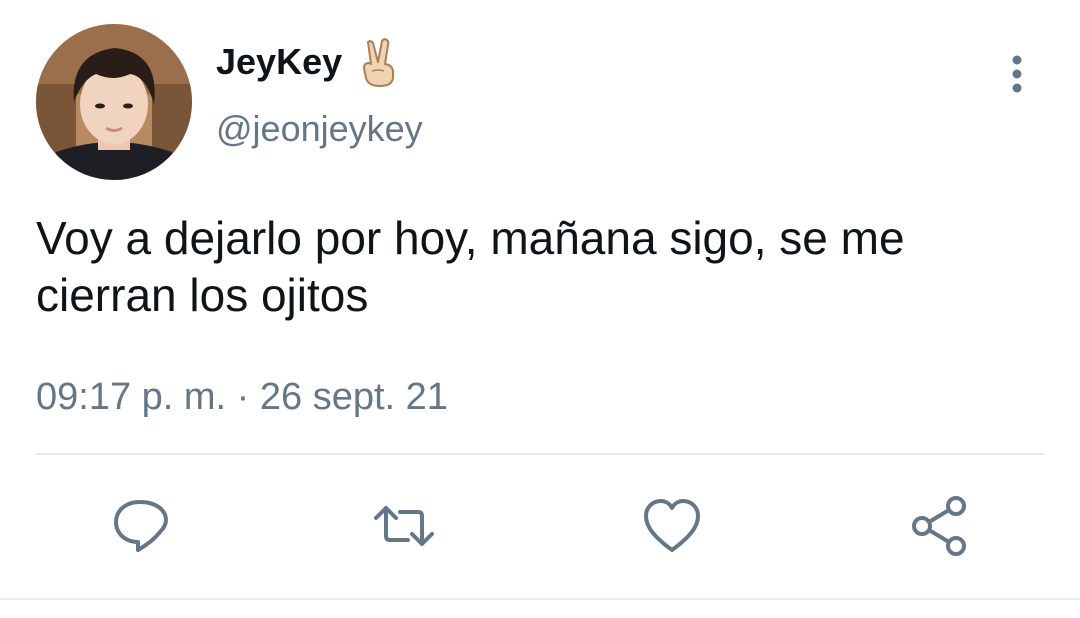 The height and width of the screenshot is (618, 1080). I want to click on speech-bubble-icon, so click(141, 526).